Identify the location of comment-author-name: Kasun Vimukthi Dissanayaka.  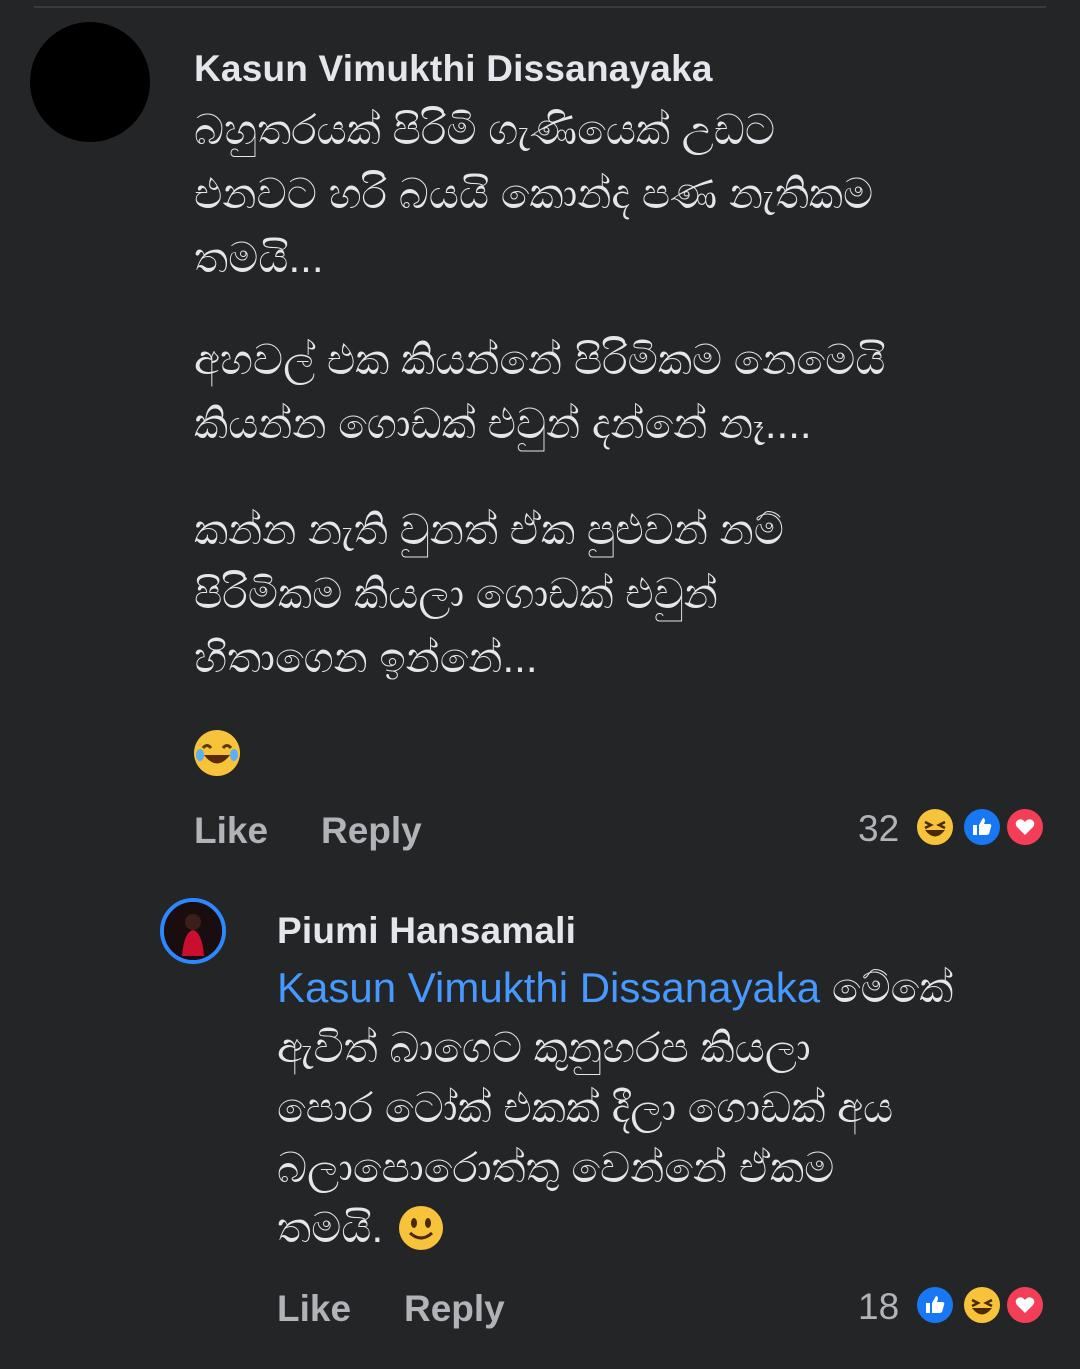
(453, 69).